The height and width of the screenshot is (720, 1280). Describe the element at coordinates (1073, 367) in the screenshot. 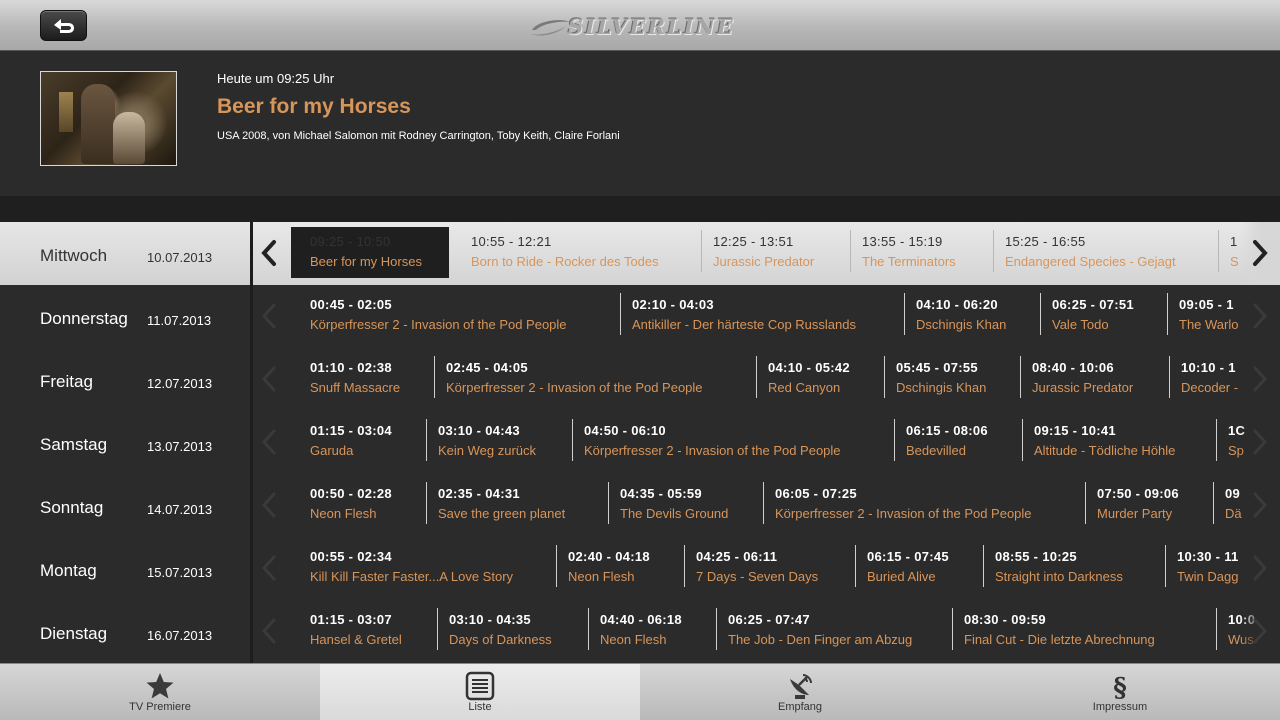

I see `program-time: 08:40 - 10:06` at that location.